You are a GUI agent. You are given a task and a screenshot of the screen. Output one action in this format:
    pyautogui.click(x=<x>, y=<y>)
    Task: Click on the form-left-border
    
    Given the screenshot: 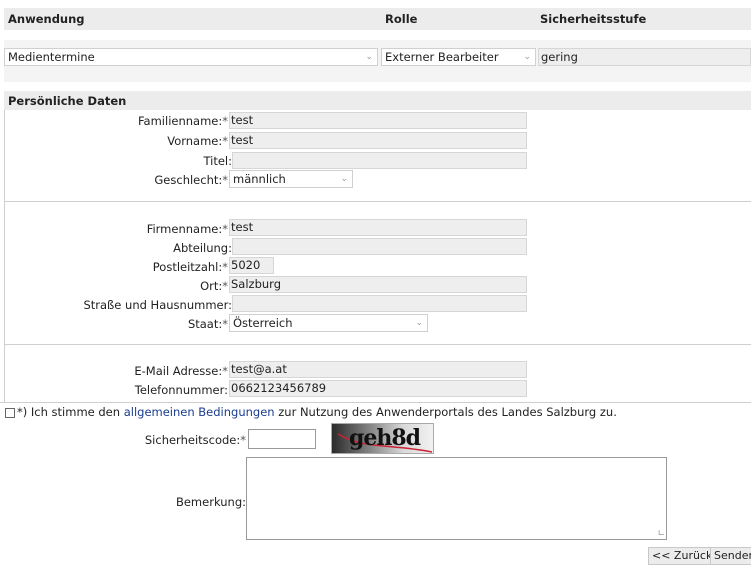 What is the action you would take?
    pyautogui.click(x=4, y=256)
    